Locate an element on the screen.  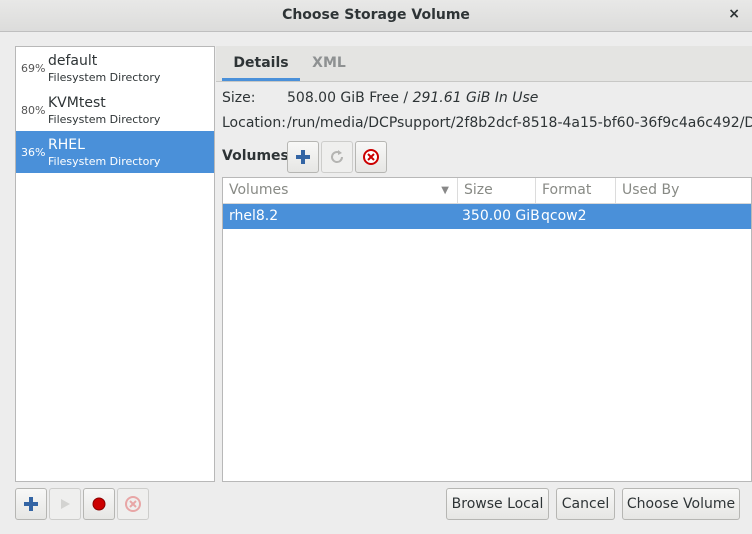
tab-bar: Details XML is located at coordinates (484, 64).